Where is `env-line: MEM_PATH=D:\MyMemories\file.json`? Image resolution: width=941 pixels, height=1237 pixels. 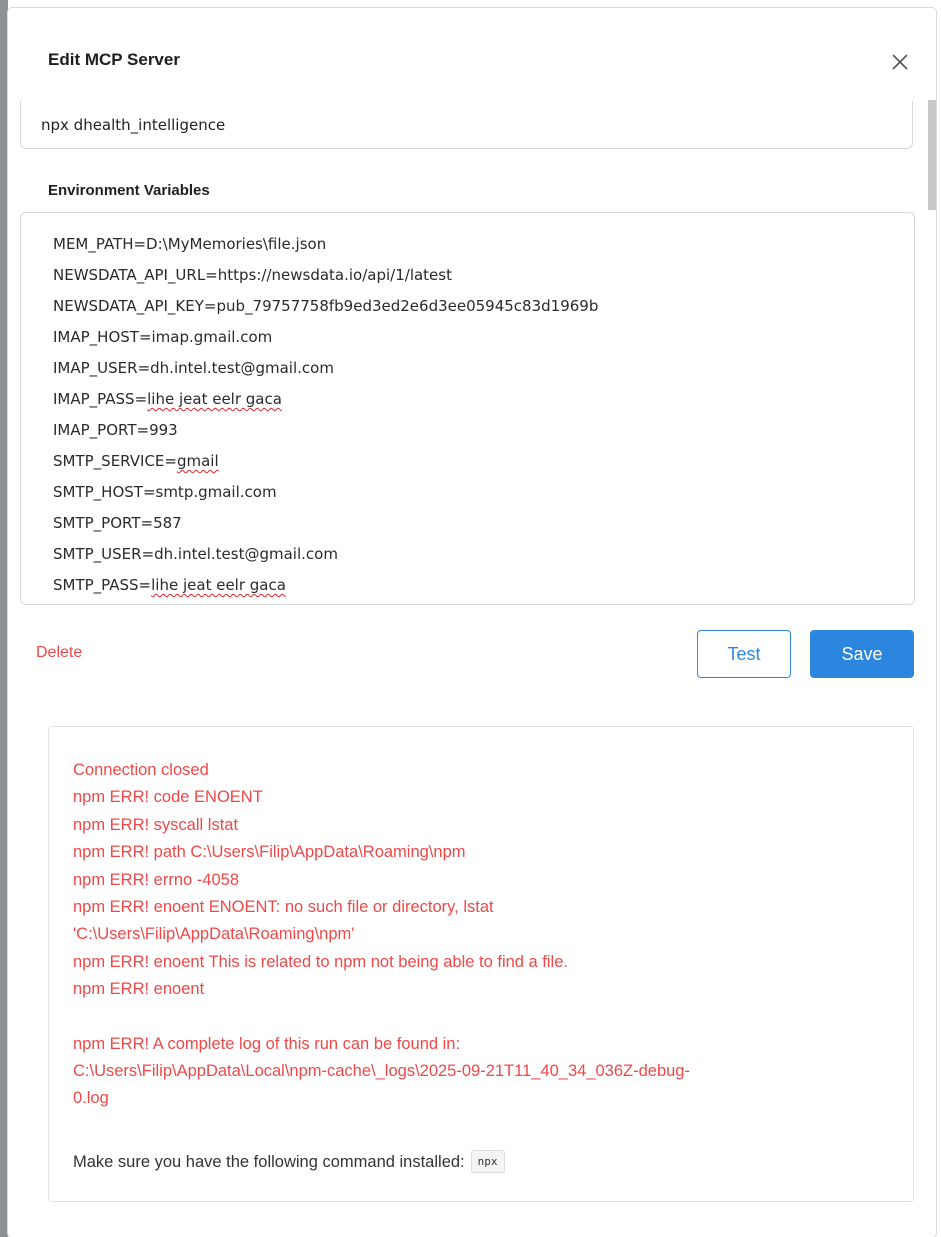
env-line: MEM_PATH=D:\MyMemories\file.json is located at coordinates (190, 244).